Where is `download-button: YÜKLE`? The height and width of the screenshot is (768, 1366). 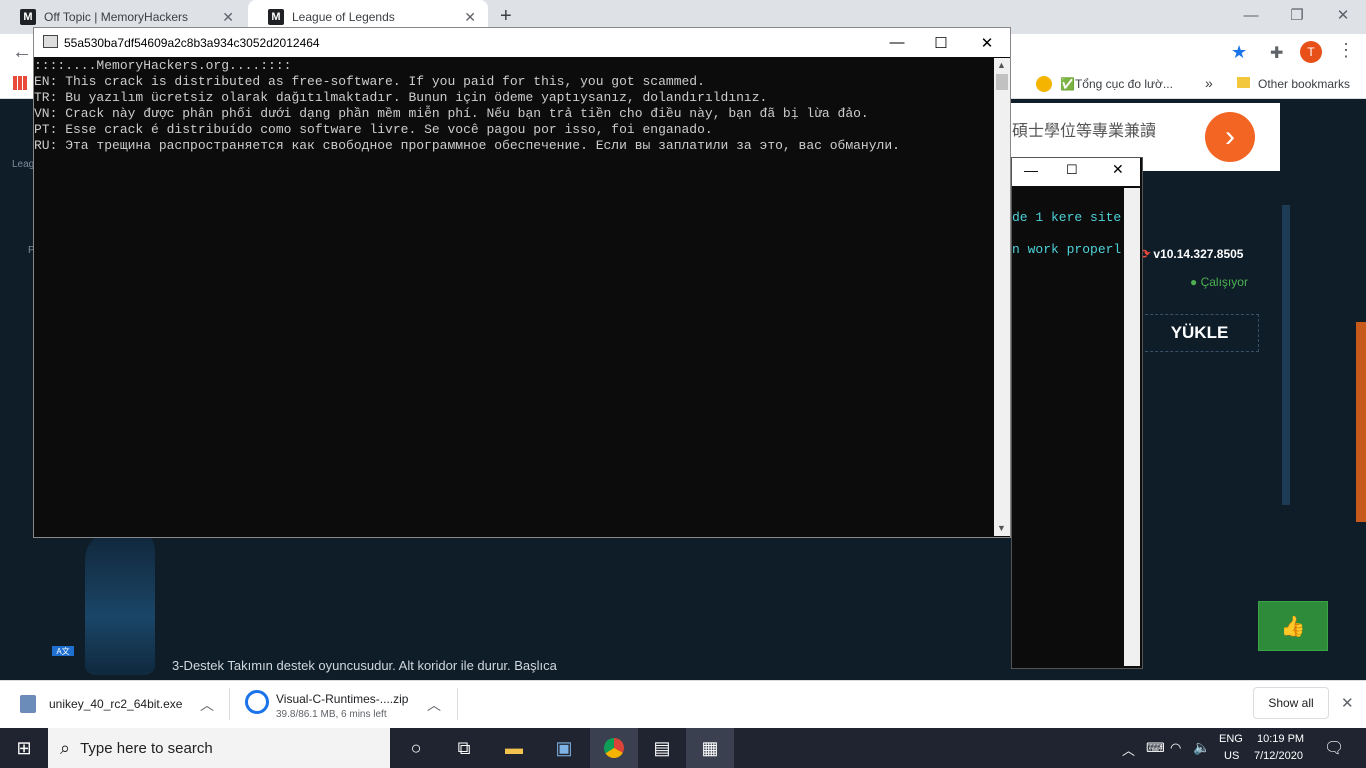
download-button: YÜKLE is located at coordinates (1199, 333).